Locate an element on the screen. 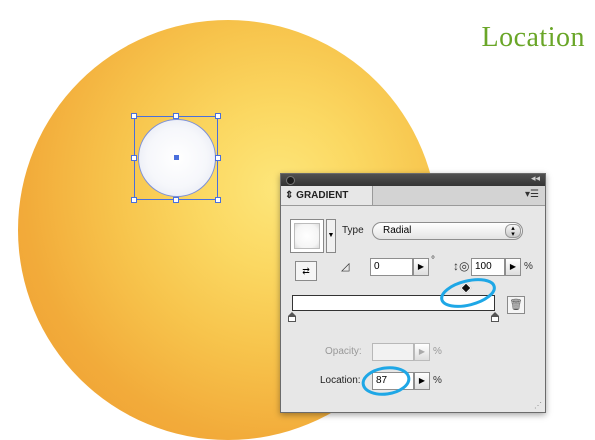 The image size is (595, 440). panel-titlebar: ◂◂ is located at coordinates (413, 179).